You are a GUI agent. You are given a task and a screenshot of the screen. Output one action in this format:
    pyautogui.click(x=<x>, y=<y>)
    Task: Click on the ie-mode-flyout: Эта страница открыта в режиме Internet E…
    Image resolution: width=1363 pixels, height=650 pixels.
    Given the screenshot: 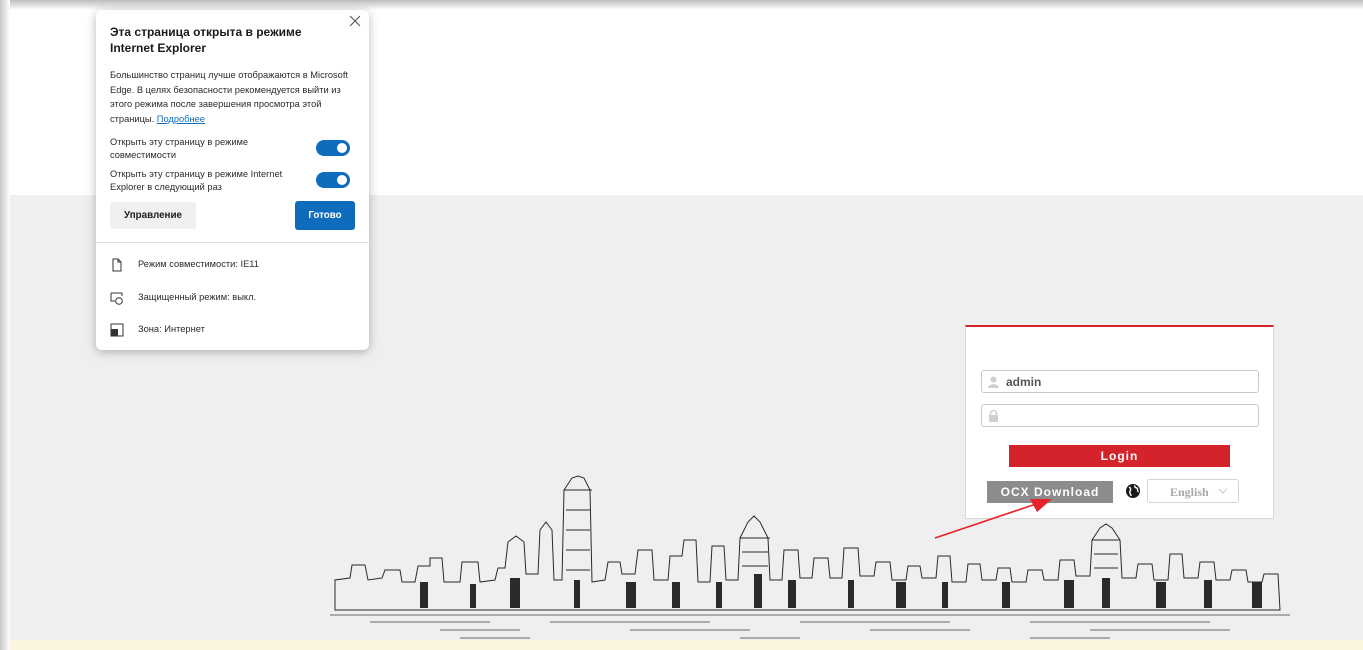 What is the action you would take?
    pyautogui.click(x=232, y=180)
    